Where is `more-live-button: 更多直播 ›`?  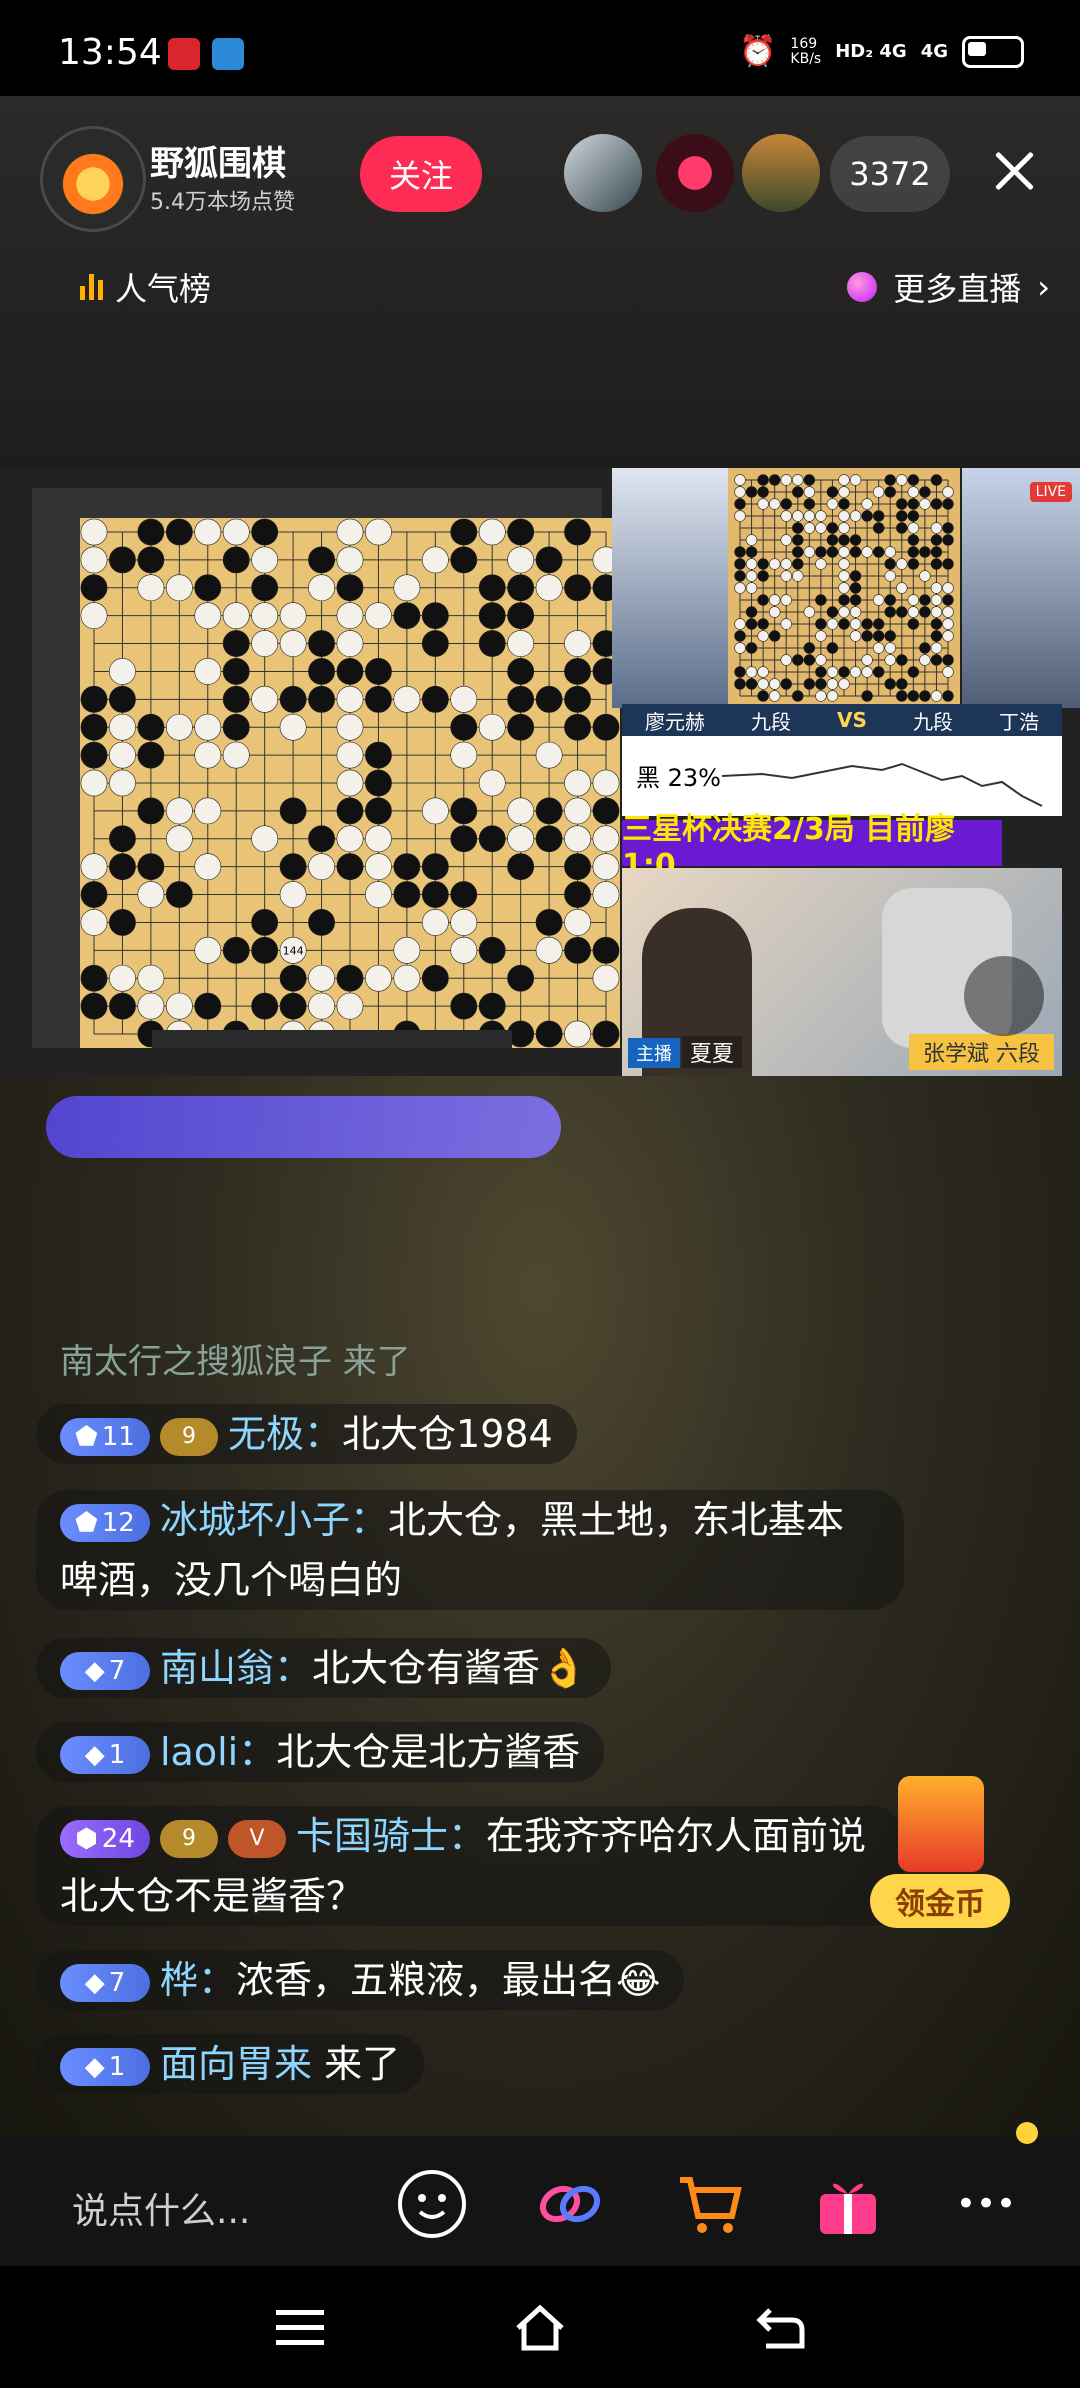
more-live-button: 更多直播 › is located at coordinates (948, 287).